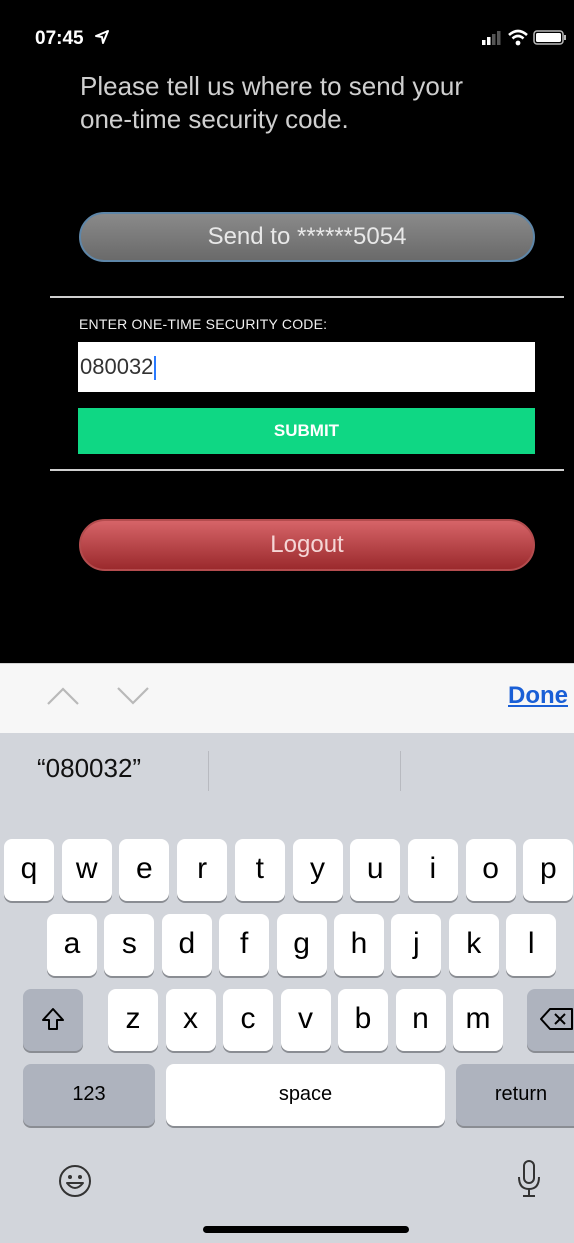 Image resolution: width=574 pixels, height=1243 pixels. Describe the element at coordinates (548, 870) in the screenshot. I see `key-p: p` at that location.